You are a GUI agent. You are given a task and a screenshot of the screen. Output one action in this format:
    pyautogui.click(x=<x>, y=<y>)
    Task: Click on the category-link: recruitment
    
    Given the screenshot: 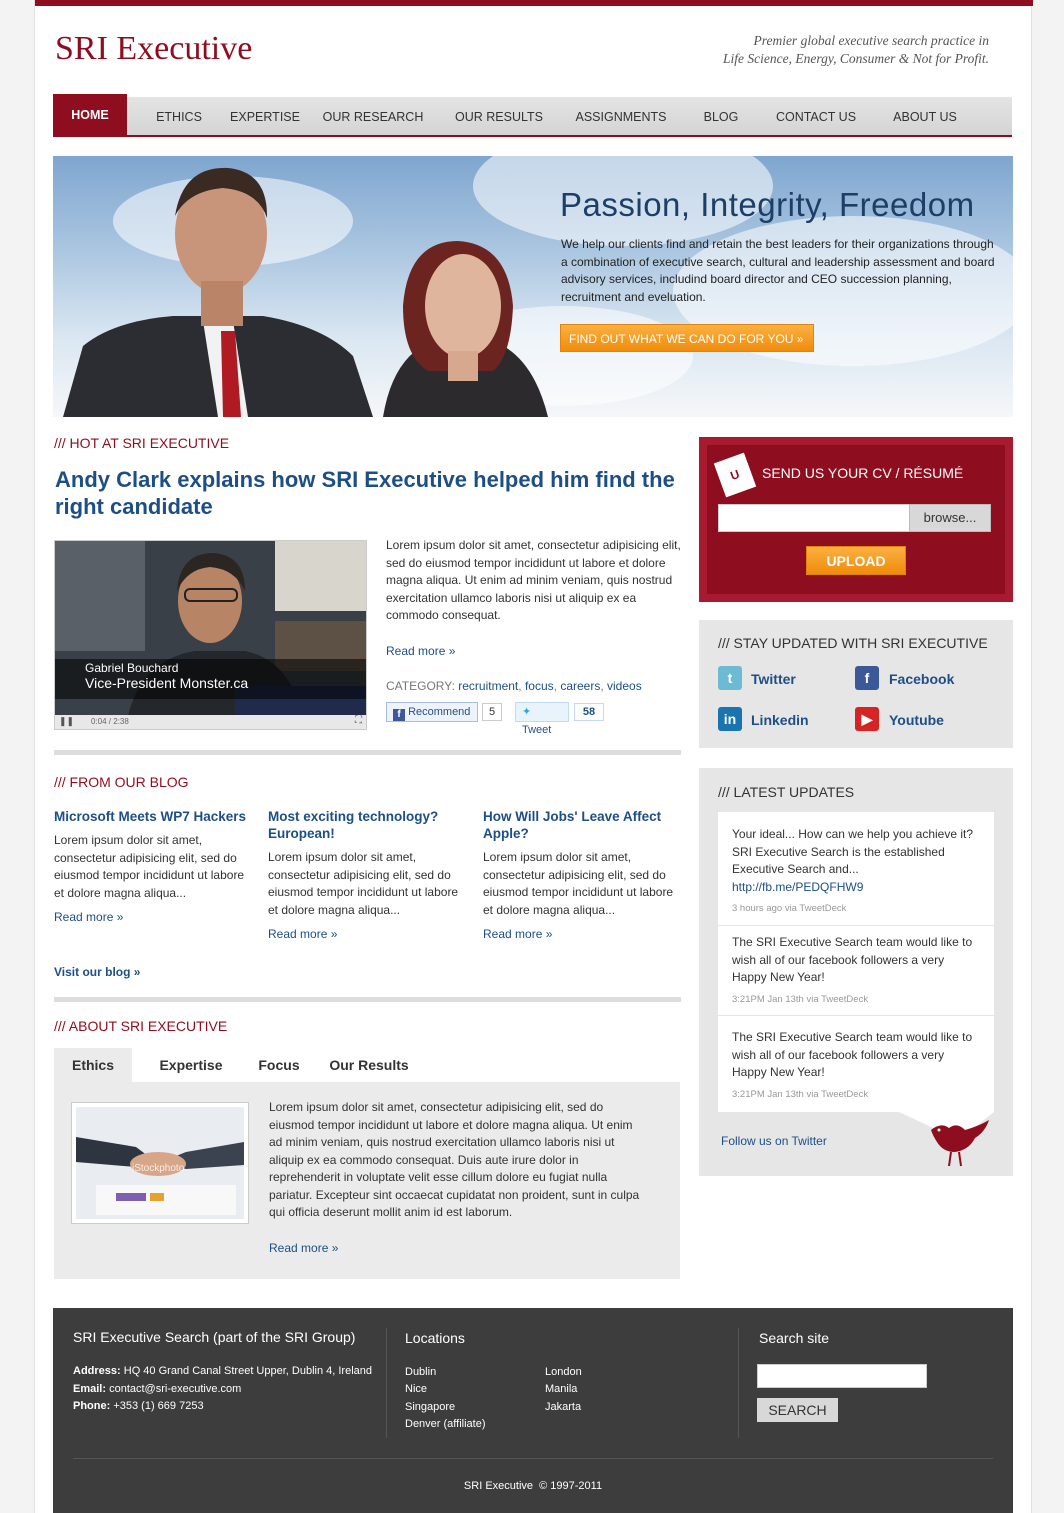 What is the action you would take?
    pyautogui.click(x=488, y=686)
    